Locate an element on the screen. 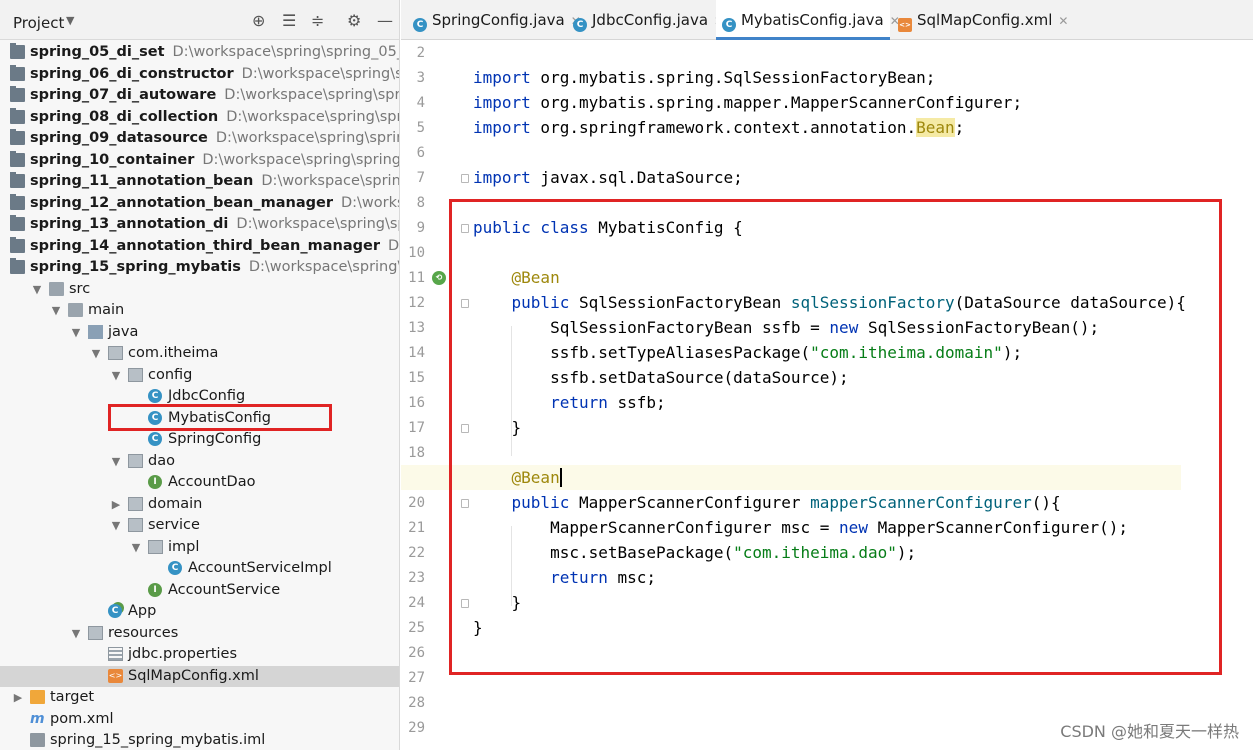 The height and width of the screenshot is (750, 1253). tree-item-sqlmapconfig-xml: <> SqlMapConfig.xml is located at coordinates (199, 676).